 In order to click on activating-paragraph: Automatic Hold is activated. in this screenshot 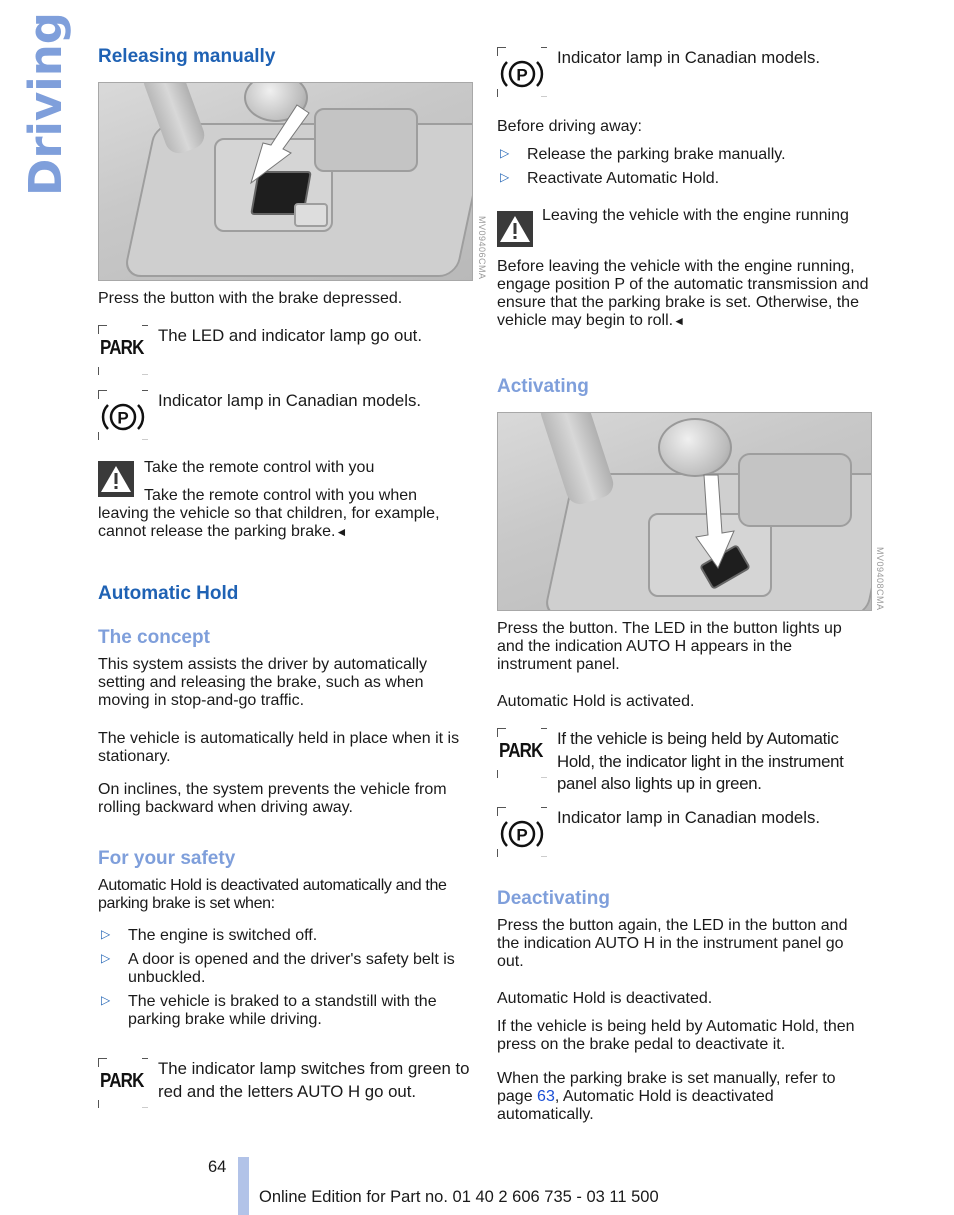, I will do `click(596, 701)`.